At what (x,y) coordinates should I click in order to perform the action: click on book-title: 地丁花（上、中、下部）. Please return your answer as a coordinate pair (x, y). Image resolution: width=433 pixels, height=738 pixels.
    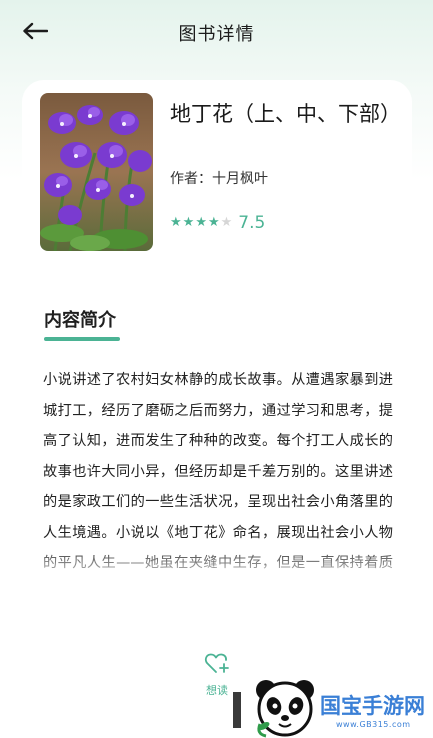
    Looking at the image, I should click on (285, 114).